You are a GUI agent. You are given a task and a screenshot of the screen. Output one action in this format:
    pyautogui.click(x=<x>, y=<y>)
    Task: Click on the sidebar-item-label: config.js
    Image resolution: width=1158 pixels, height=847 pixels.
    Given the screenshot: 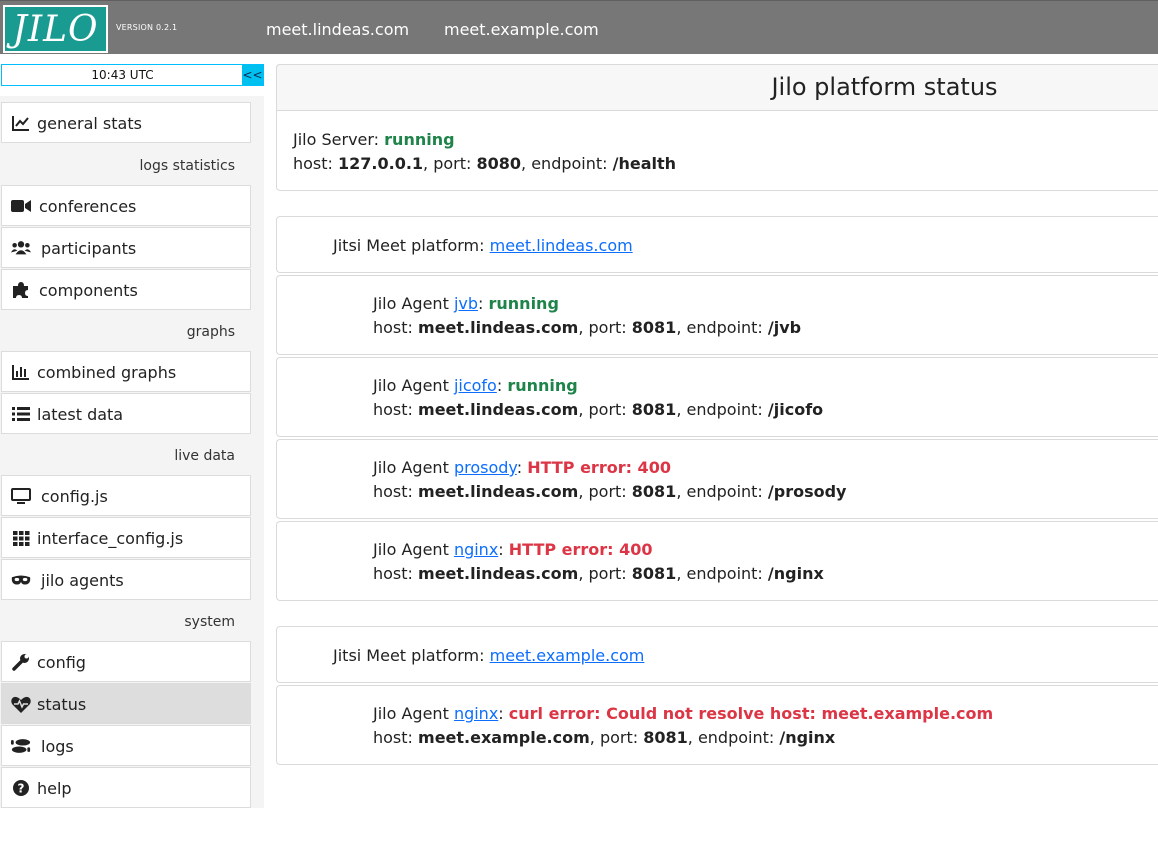 What is the action you would take?
    pyautogui.click(x=74, y=496)
    